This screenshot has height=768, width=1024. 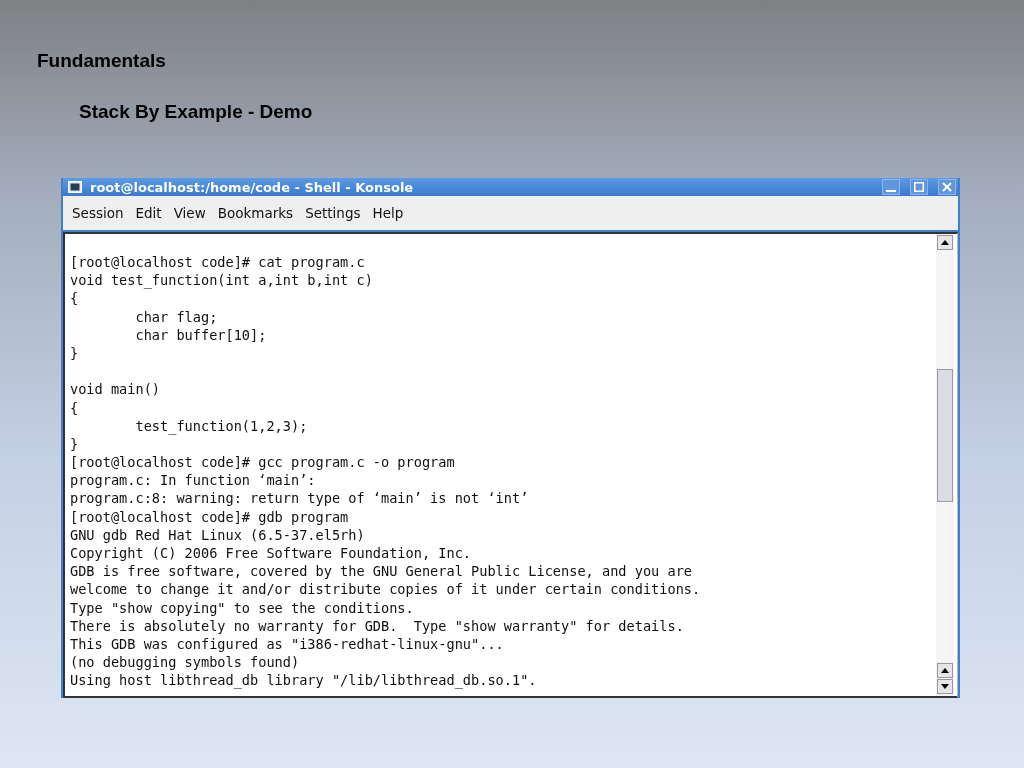 I want to click on terminal-line: void test_function(int a,int b,int c), so click(x=222, y=280).